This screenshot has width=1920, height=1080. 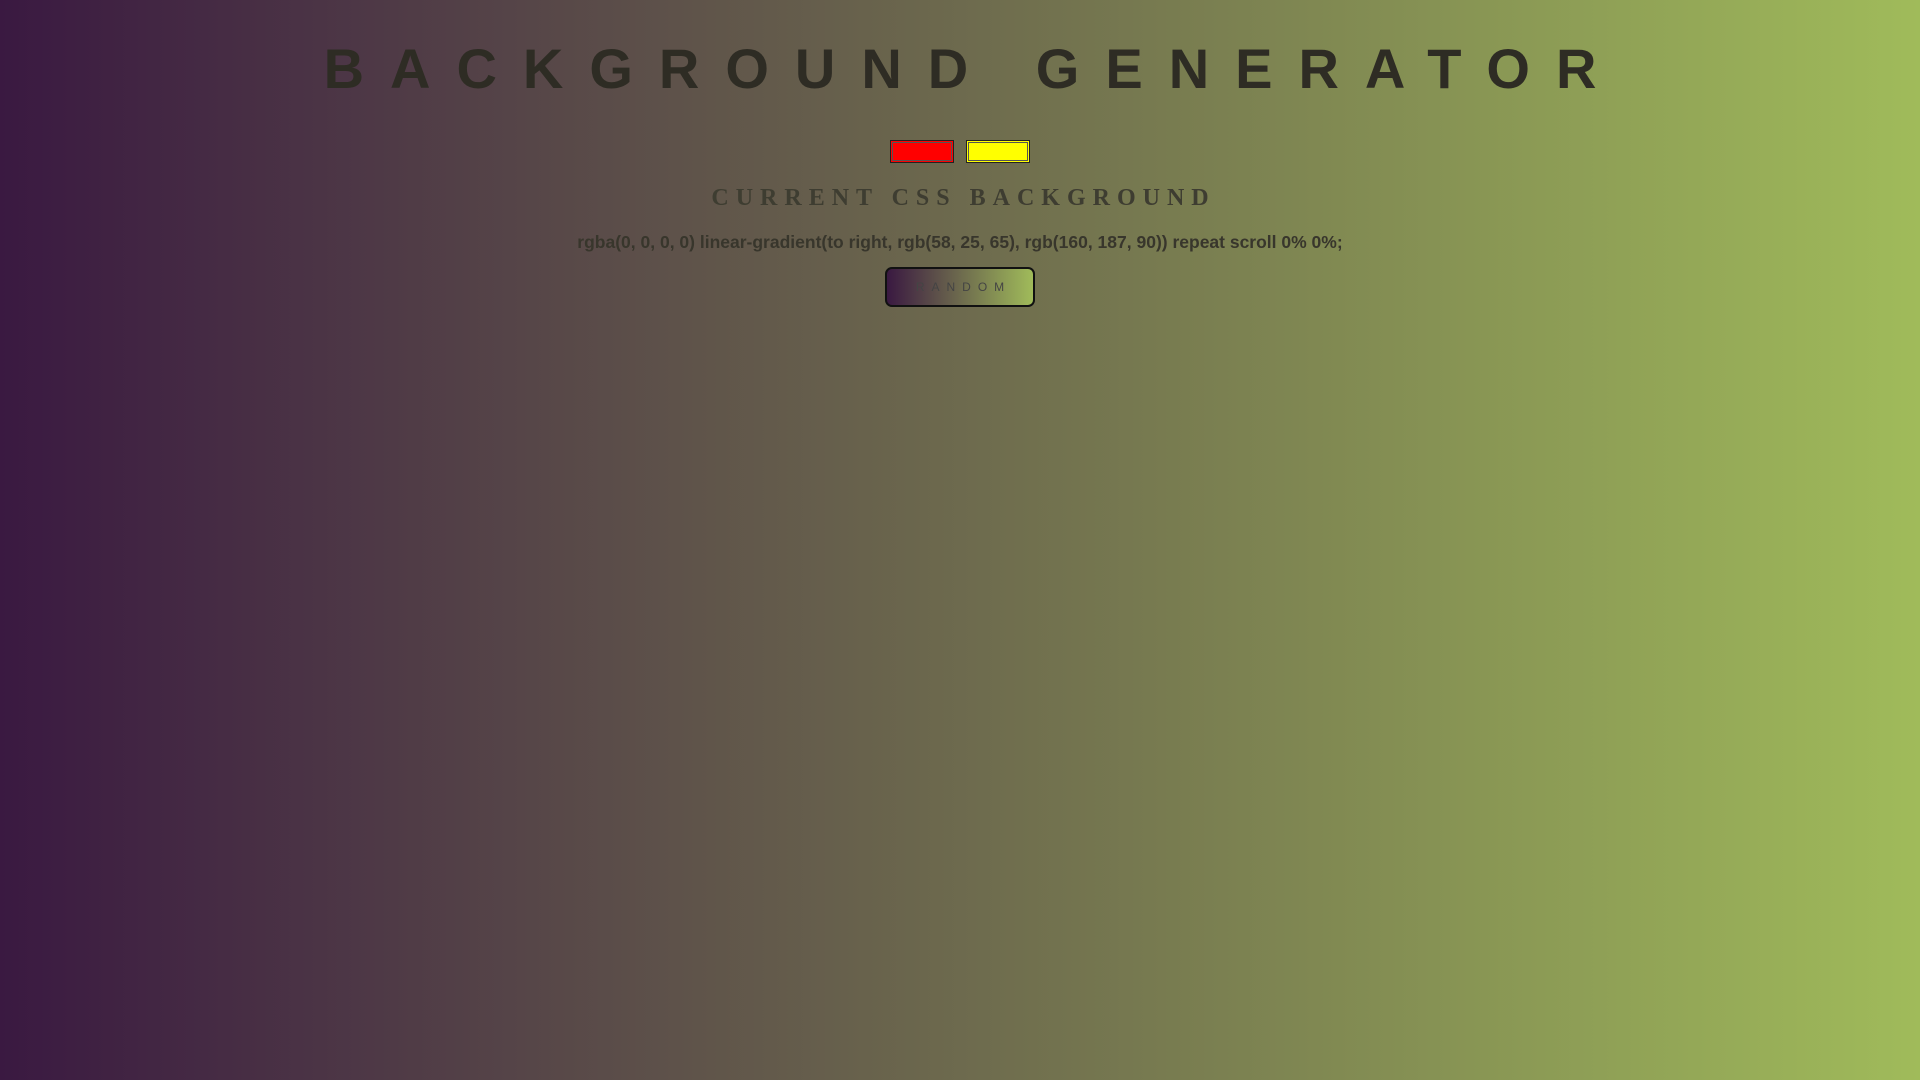 What do you see at coordinates (960, 287) in the screenshot?
I see `random-button: RANDOM` at bounding box center [960, 287].